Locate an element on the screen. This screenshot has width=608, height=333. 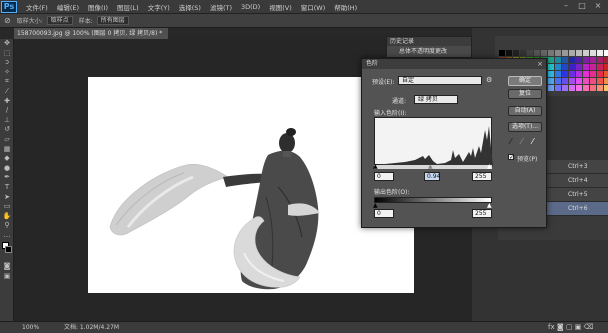
crop-icon: ⌗ is located at coordinates (7, 82).